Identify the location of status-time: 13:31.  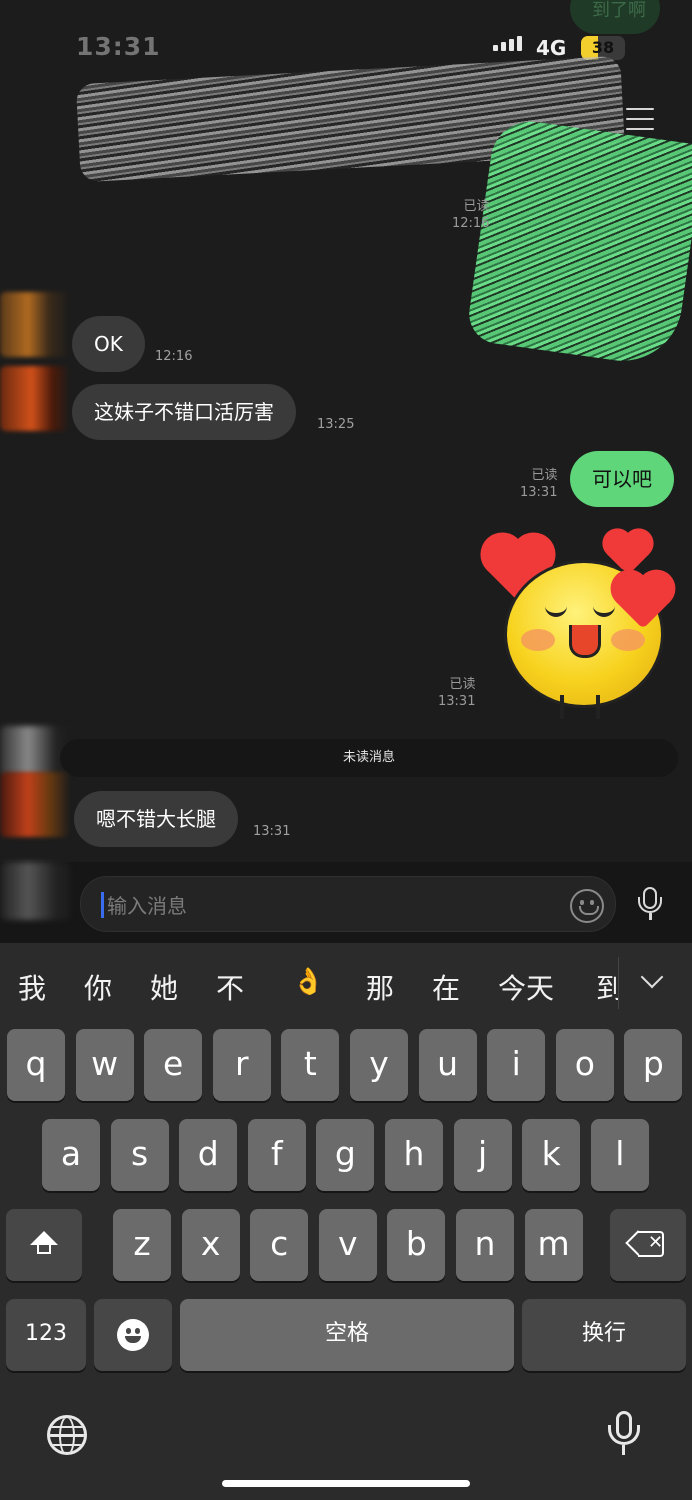
(118, 46).